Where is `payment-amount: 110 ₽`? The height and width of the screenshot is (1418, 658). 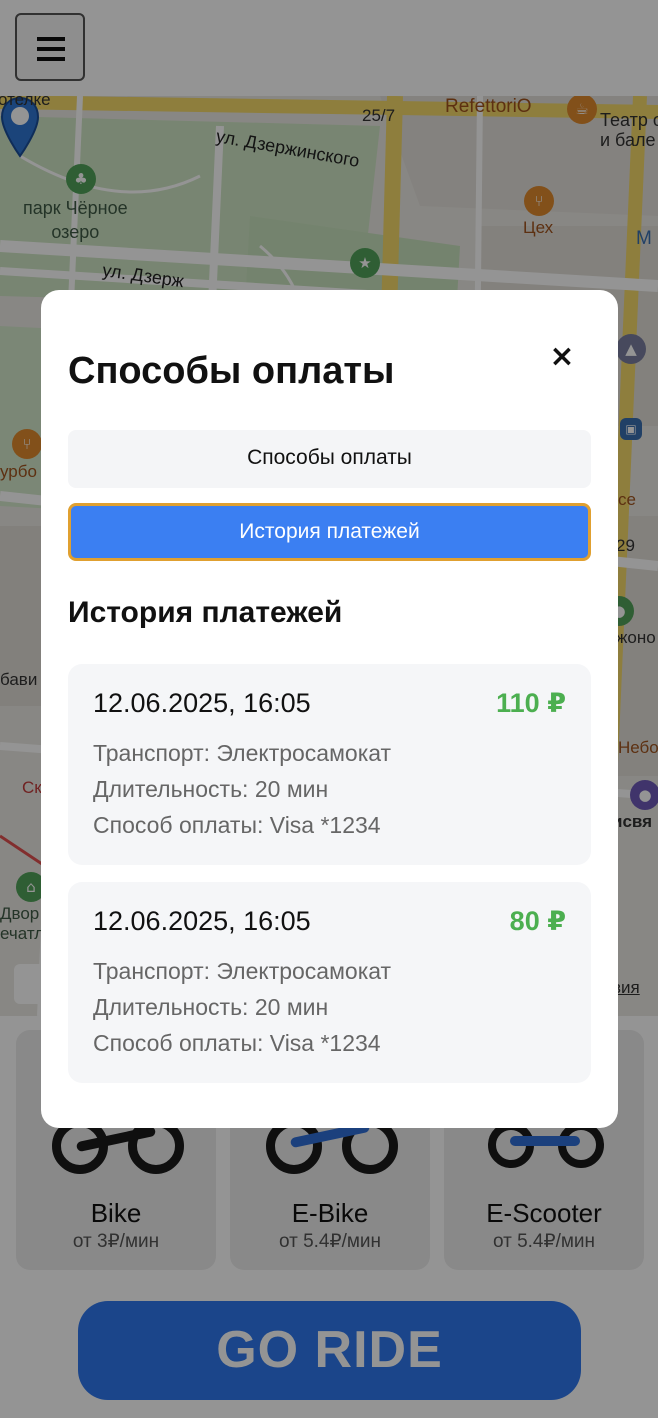
payment-amount: 110 ₽ is located at coordinates (531, 703).